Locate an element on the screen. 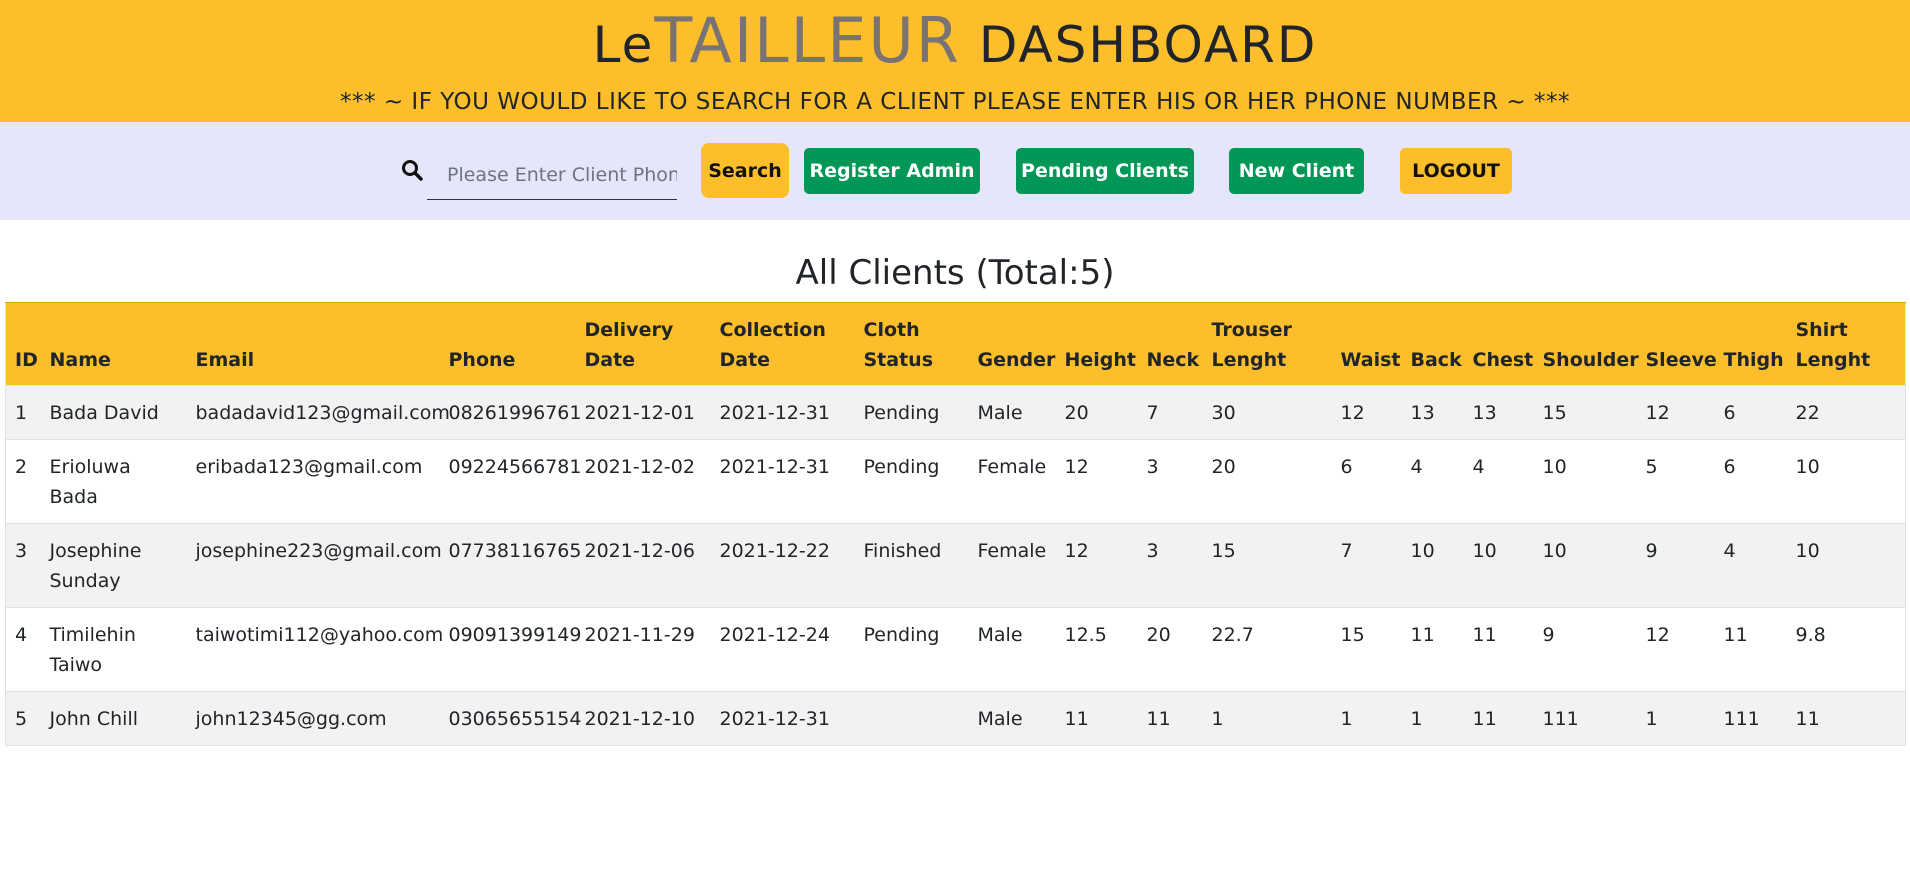 The width and height of the screenshot is (1910, 881). column-header: Waist is located at coordinates (1366, 344).